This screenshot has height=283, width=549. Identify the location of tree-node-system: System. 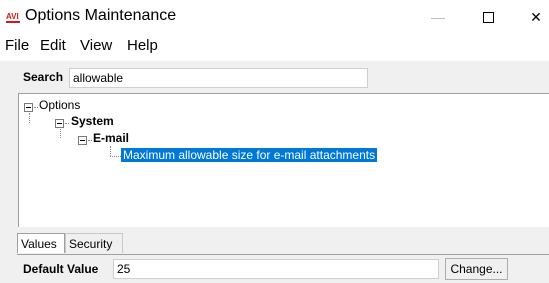
(92, 121).